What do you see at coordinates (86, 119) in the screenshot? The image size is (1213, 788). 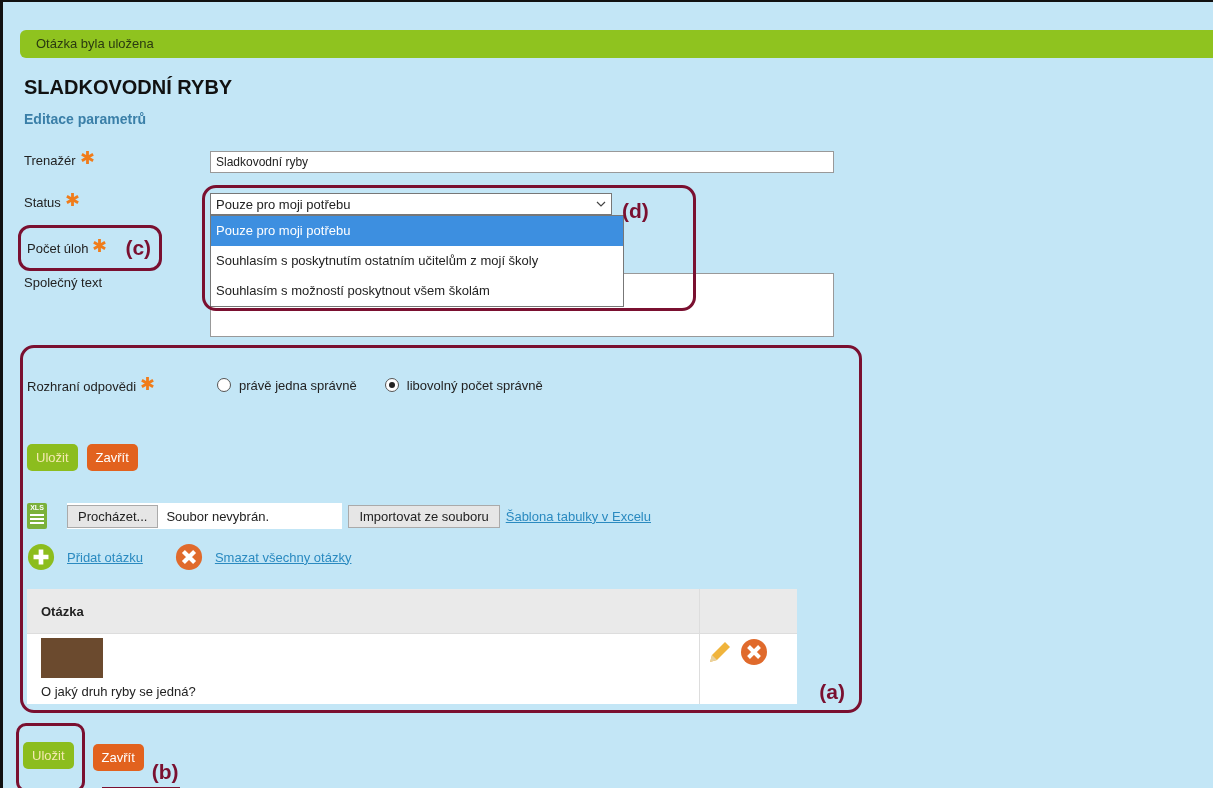 I see `section-subtitle: Editace parametrů` at bounding box center [86, 119].